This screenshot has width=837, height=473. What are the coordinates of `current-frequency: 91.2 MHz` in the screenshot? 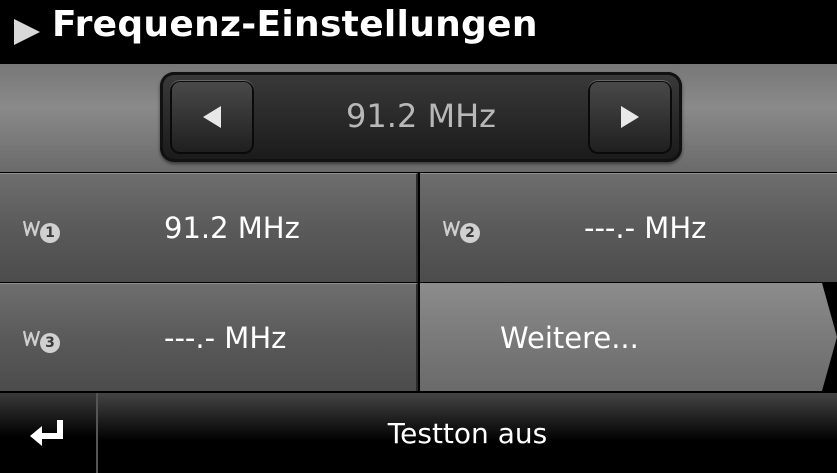 It's located at (421, 116).